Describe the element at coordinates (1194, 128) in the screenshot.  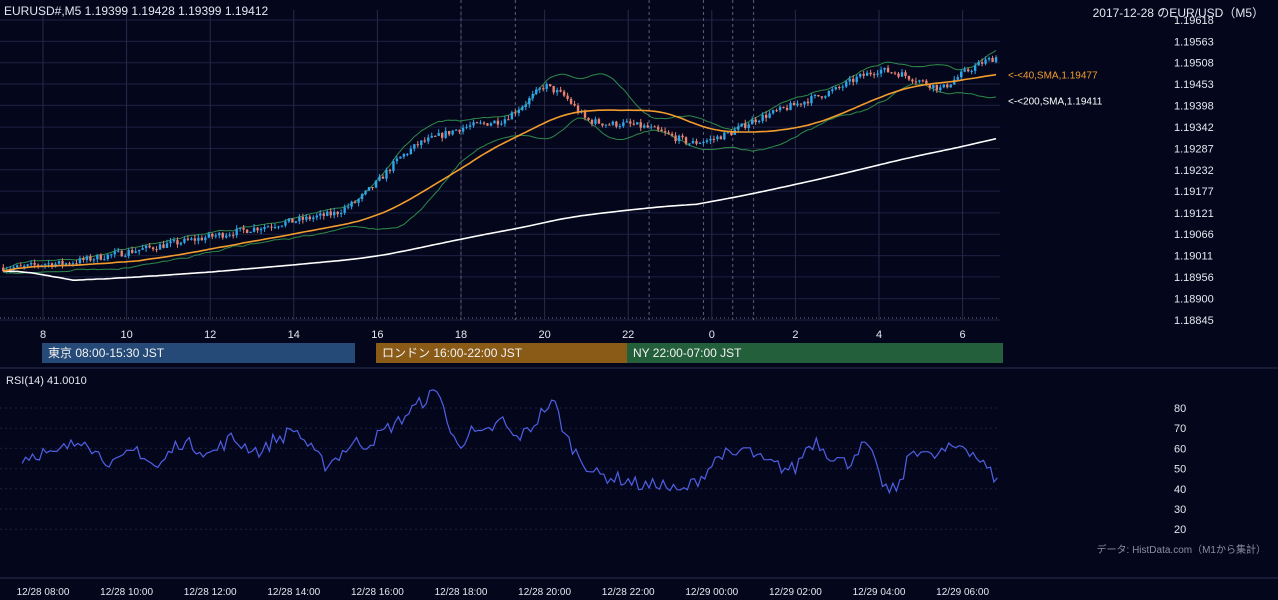
I see `price-tick-label: 1.19342` at that location.